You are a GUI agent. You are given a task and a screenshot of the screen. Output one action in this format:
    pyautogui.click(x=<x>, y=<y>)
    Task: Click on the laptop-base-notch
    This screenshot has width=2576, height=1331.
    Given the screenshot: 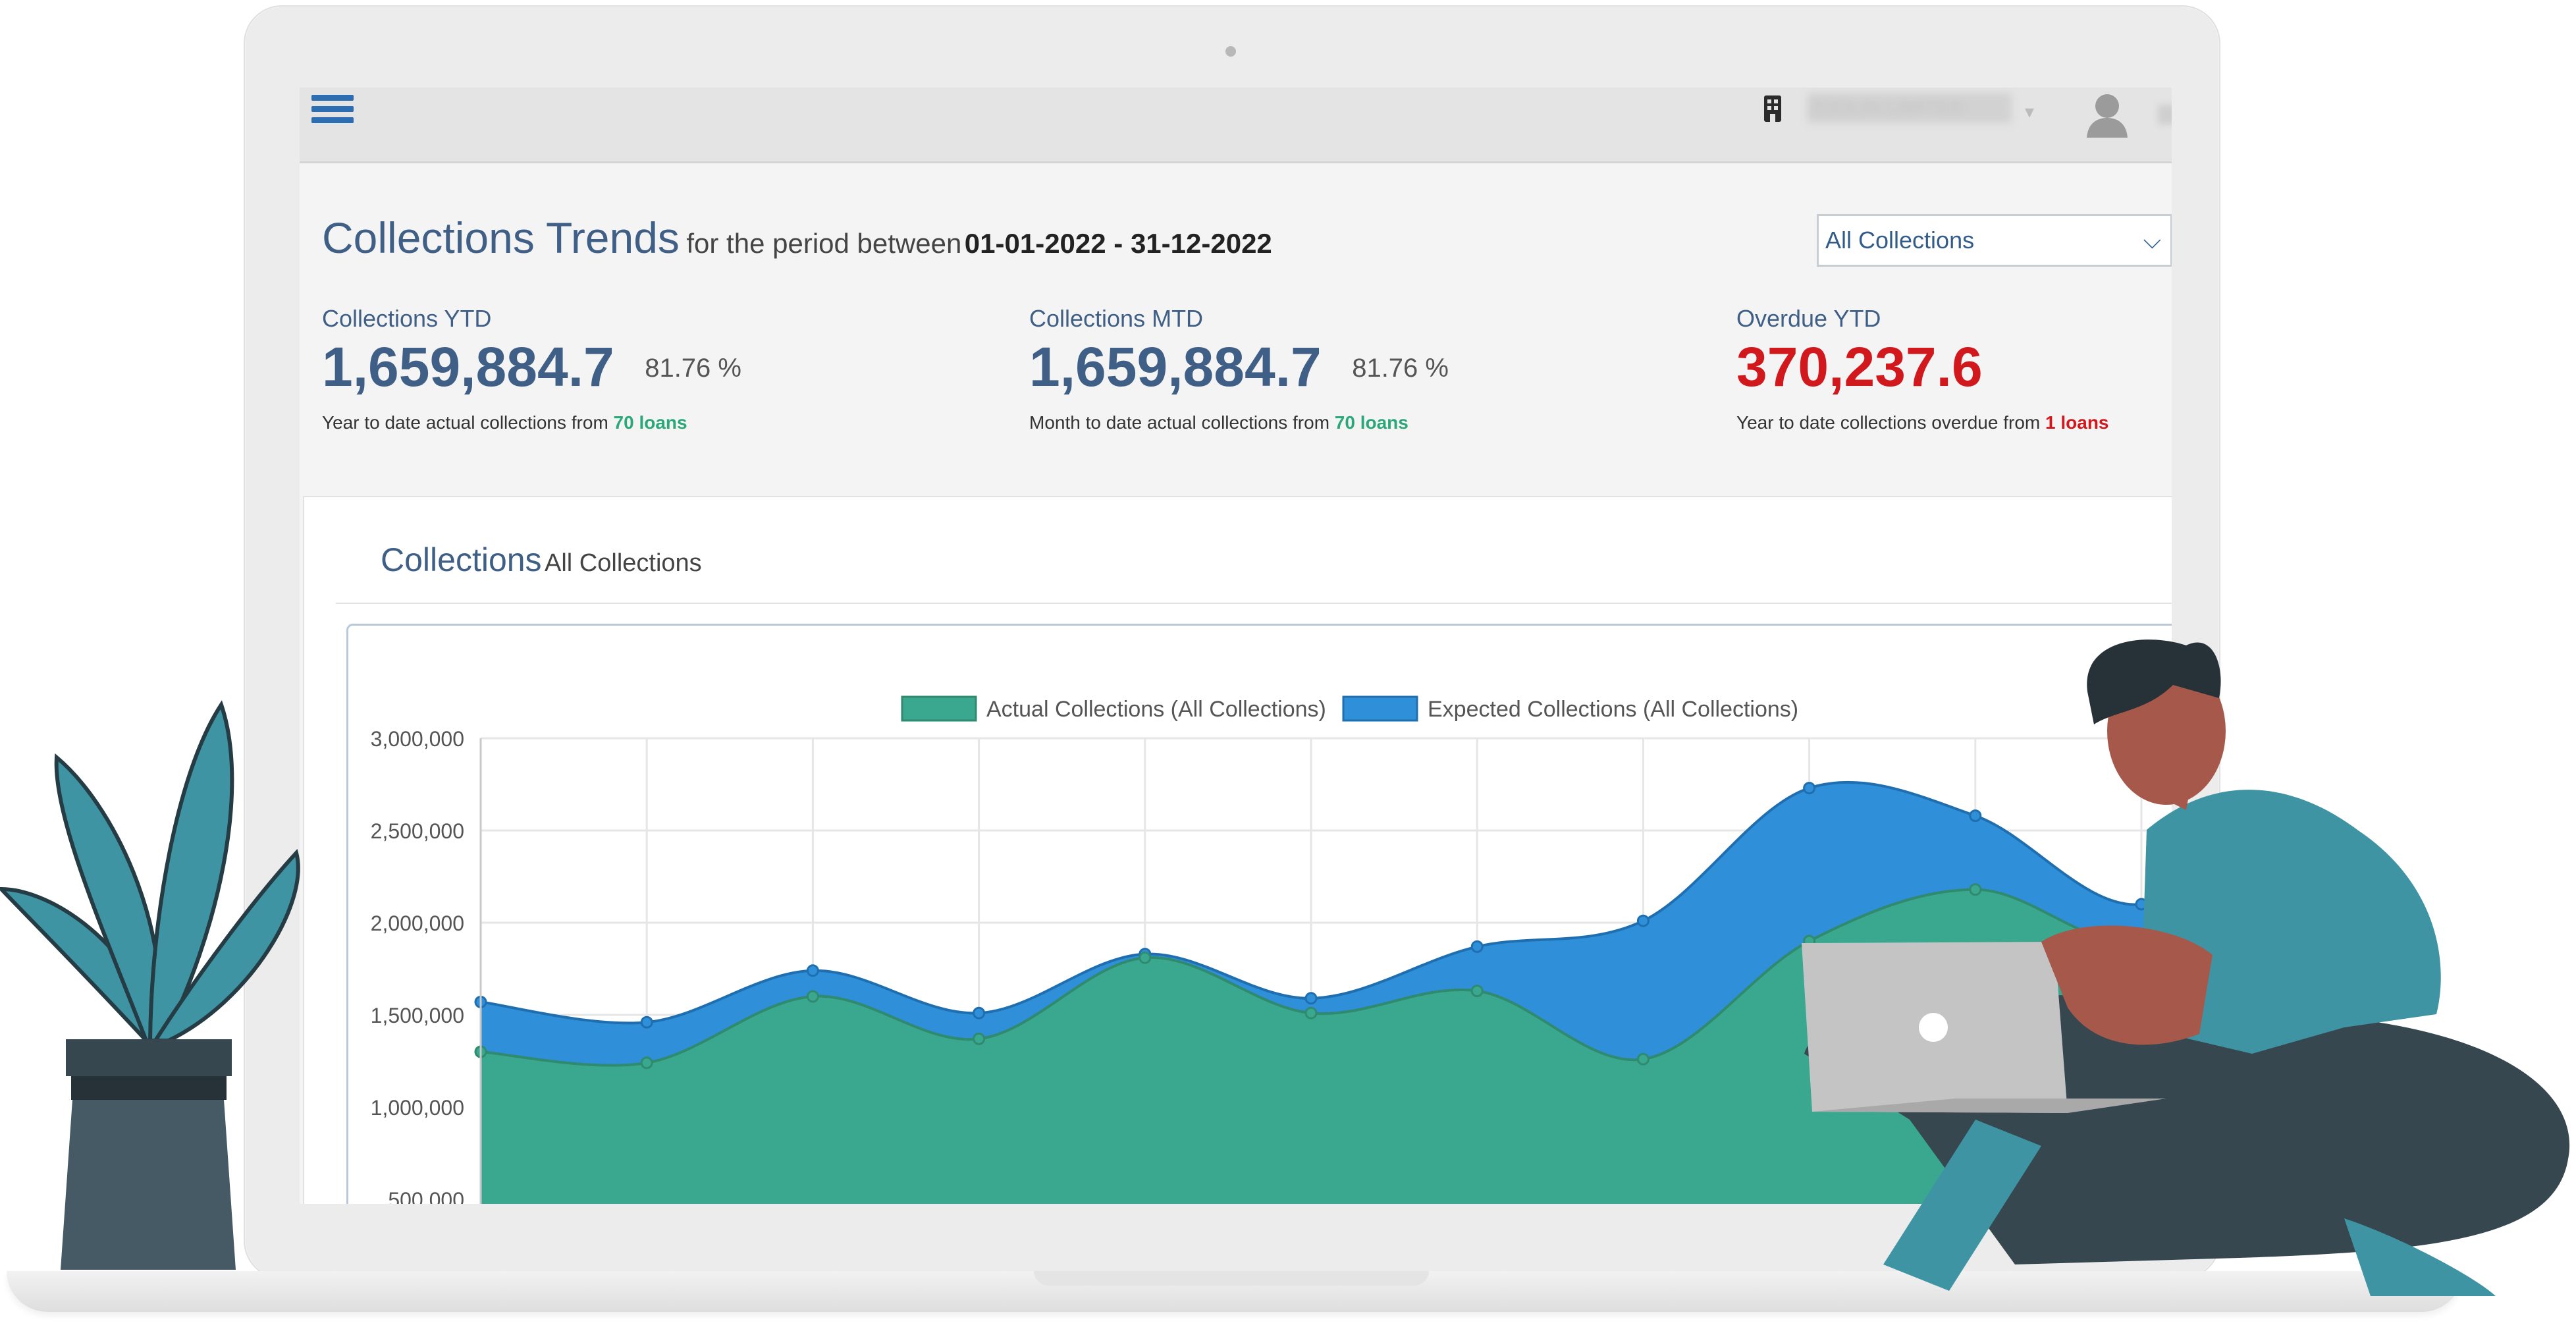 What is the action you would take?
    pyautogui.click(x=1231, y=1278)
    